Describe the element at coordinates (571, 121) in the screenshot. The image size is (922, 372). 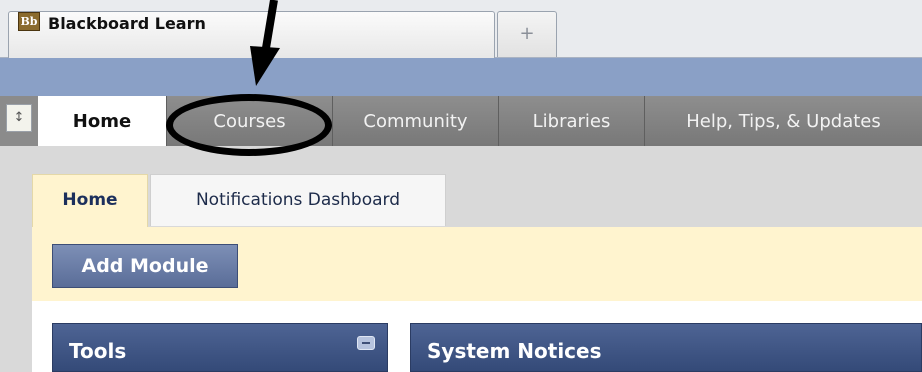
I see `tab-libraries: Libraries` at that location.